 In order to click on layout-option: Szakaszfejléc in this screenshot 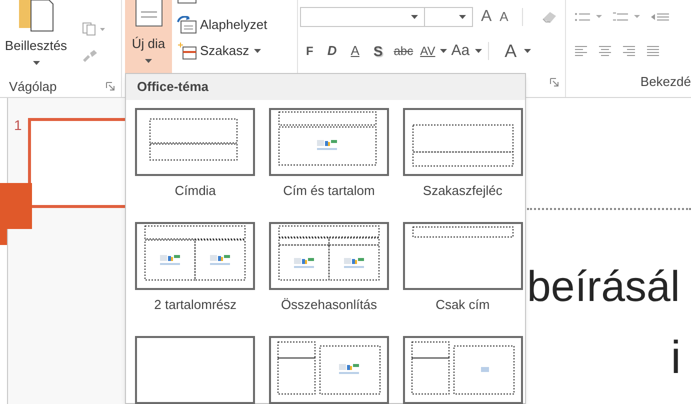, I will do `click(462, 165)`.